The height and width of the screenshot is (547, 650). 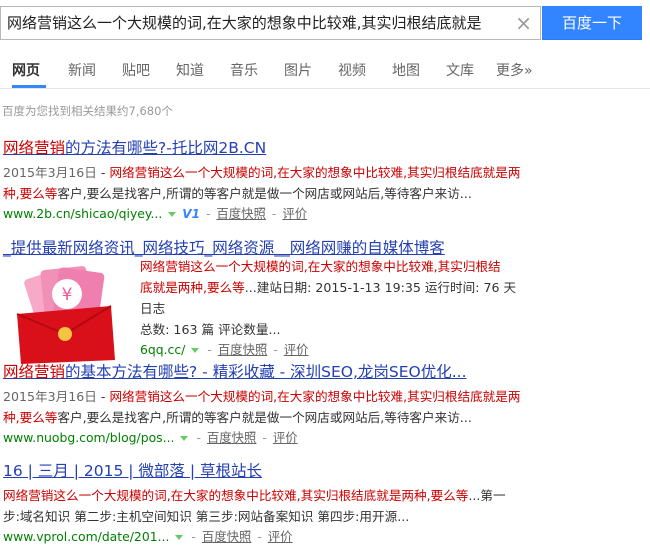 What do you see at coordinates (29, 86) in the screenshot?
I see `active-tab-indicator` at bounding box center [29, 86].